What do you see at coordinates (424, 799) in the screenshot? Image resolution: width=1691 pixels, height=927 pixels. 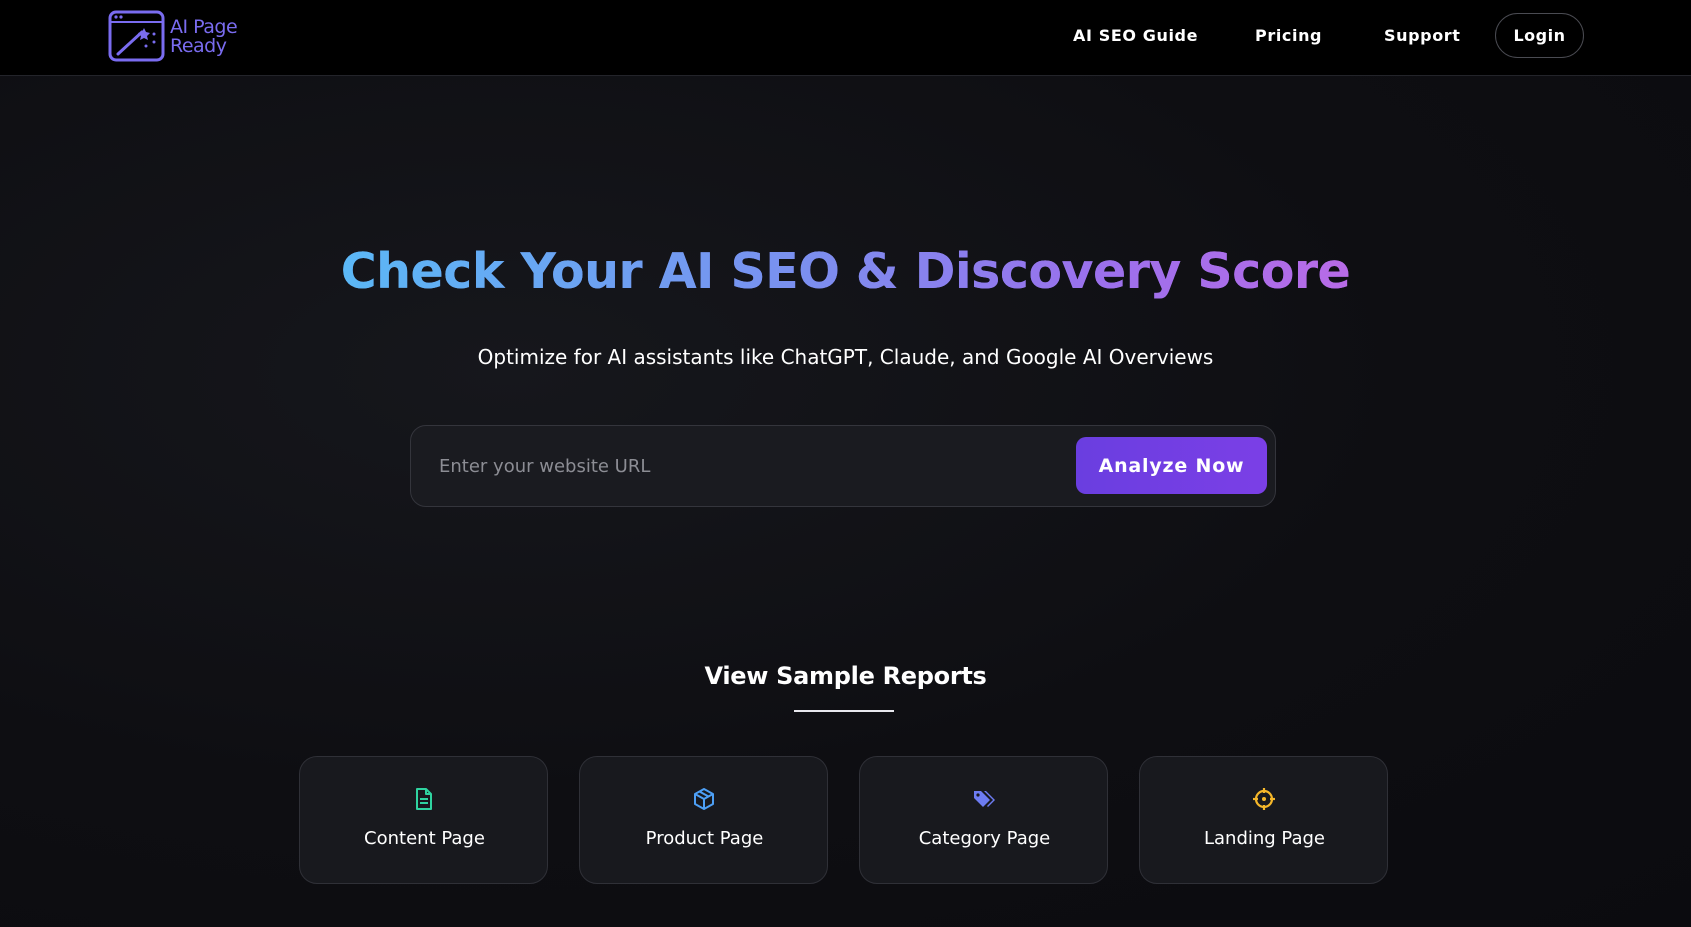 I see `document-icon` at bounding box center [424, 799].